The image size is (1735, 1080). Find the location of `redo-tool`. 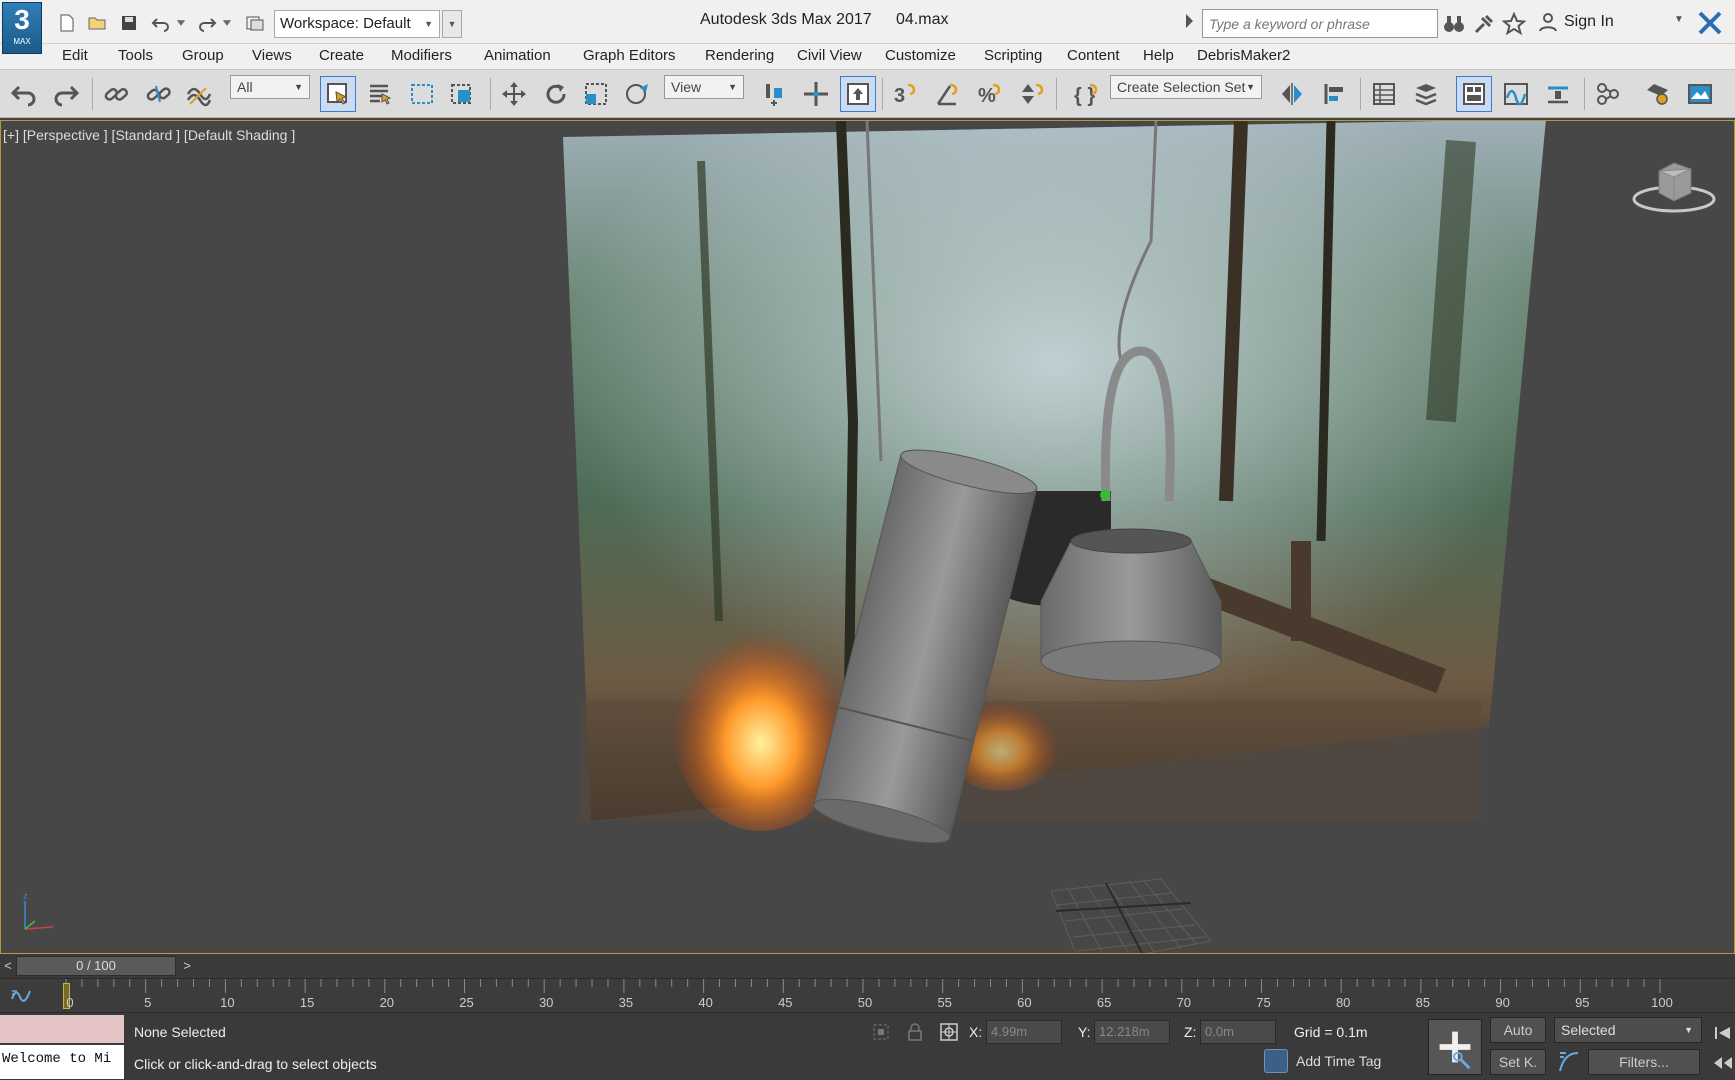

redo-tool is located at coordinates (66, 94).